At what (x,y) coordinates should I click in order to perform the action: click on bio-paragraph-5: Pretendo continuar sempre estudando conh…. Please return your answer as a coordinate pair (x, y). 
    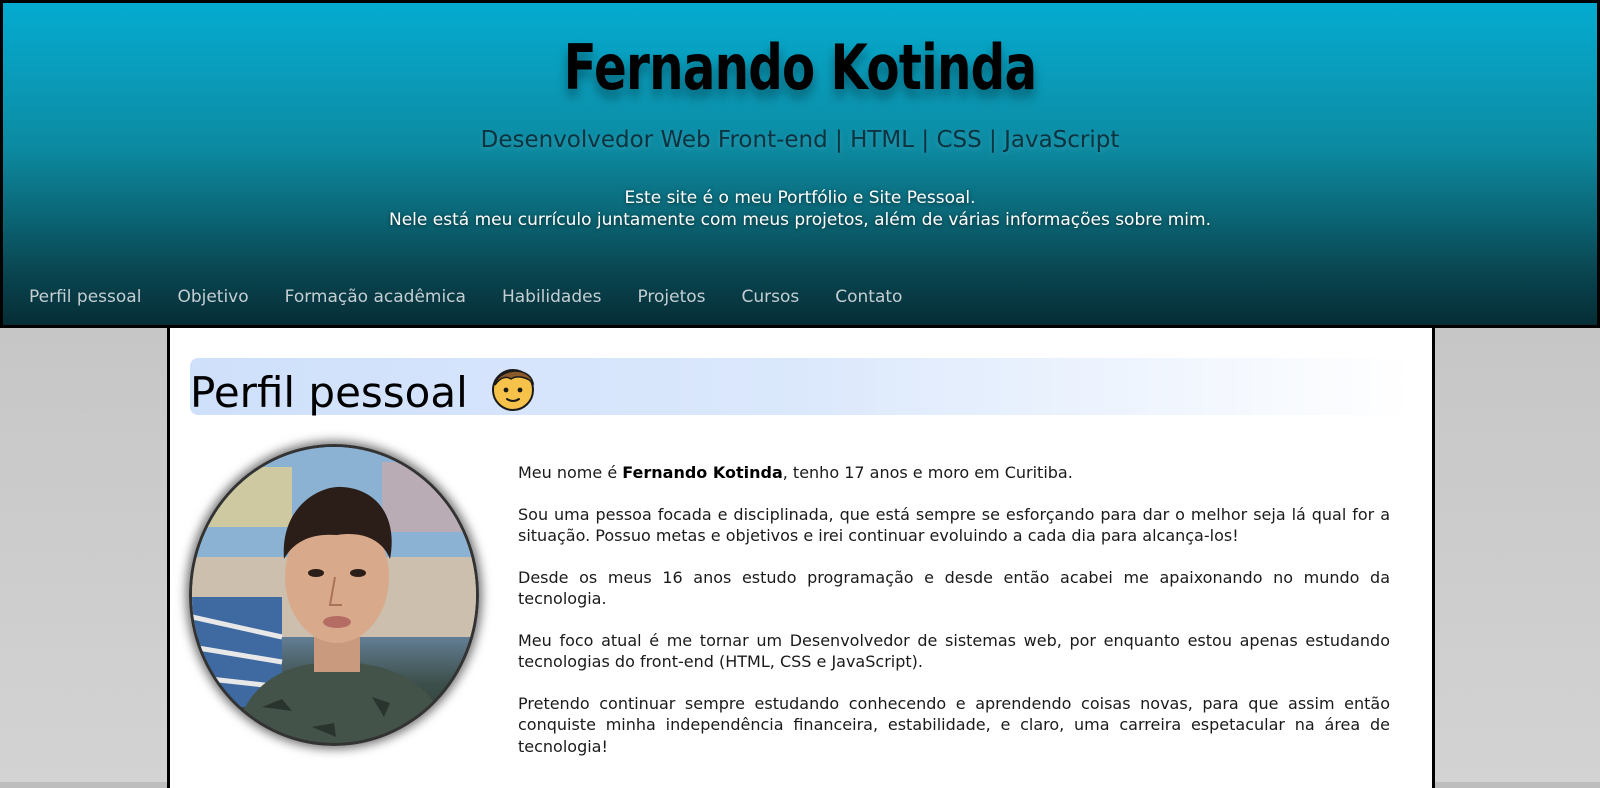
    Looking at the image, I should click on (954, 724).